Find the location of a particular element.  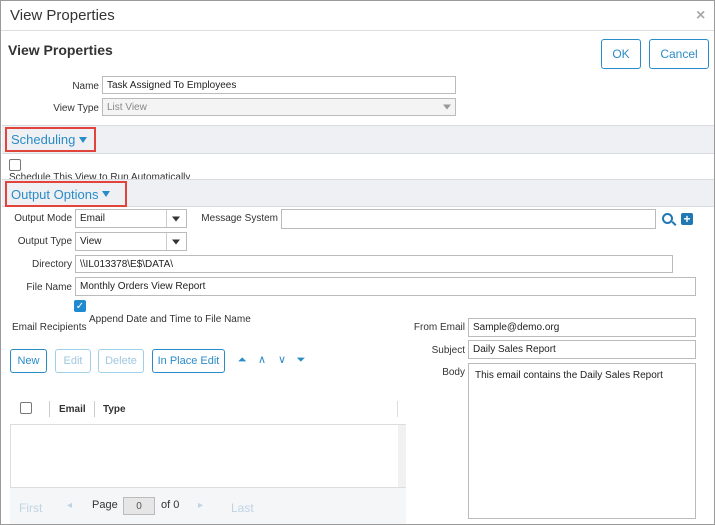

subject-label: Subject is located at coordinates (448, 350).